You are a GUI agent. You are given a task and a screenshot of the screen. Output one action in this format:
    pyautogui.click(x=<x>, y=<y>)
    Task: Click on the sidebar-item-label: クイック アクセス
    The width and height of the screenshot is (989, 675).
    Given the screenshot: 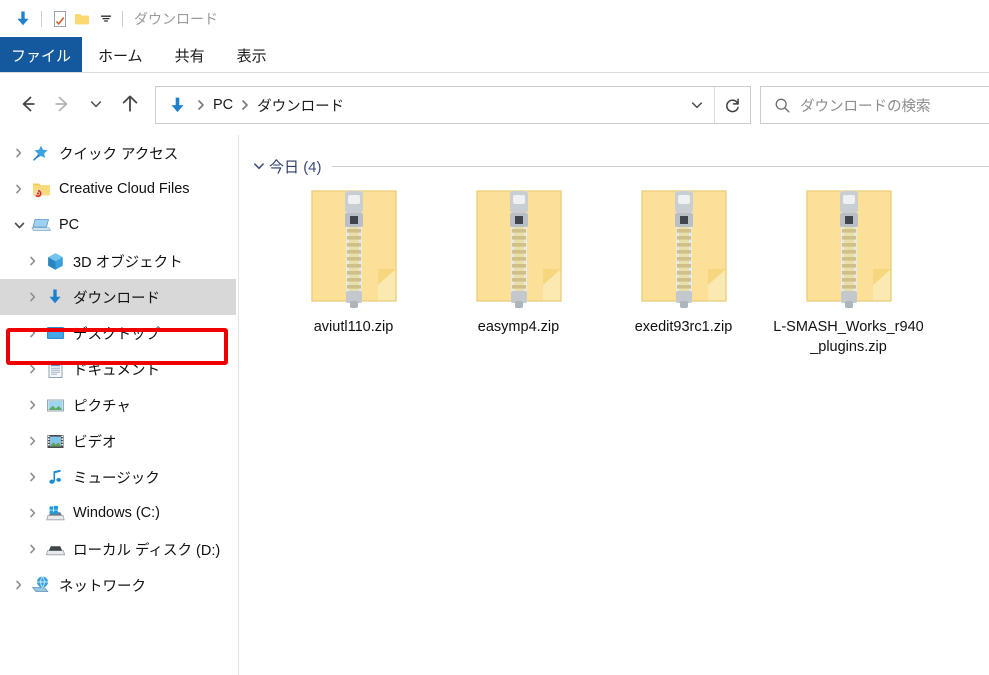 What is the action you would take?
    pyautogui.click(x=119, y=154)
    